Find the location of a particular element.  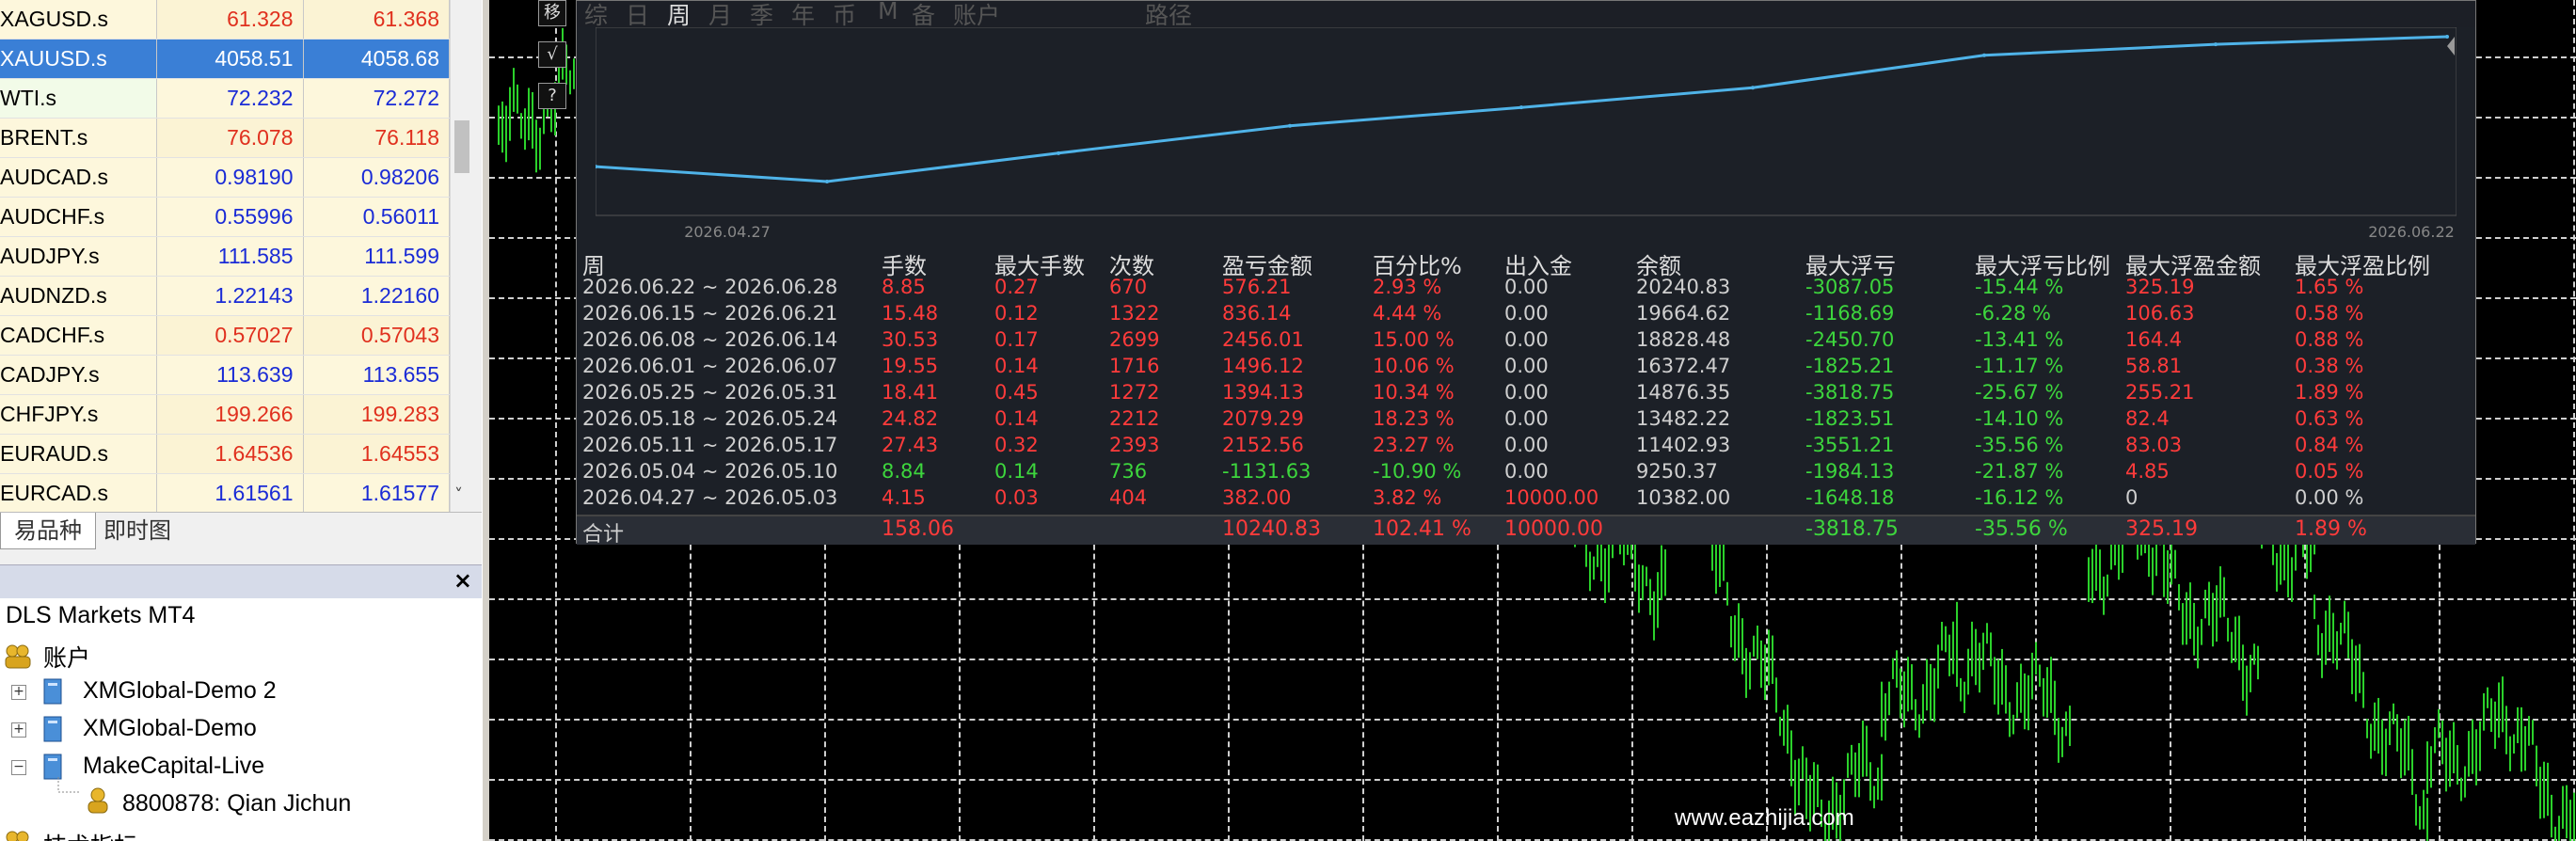

market-watch-row: AUDNZD.s 1.22143 1.22160 is located at coordinates (225, 296).